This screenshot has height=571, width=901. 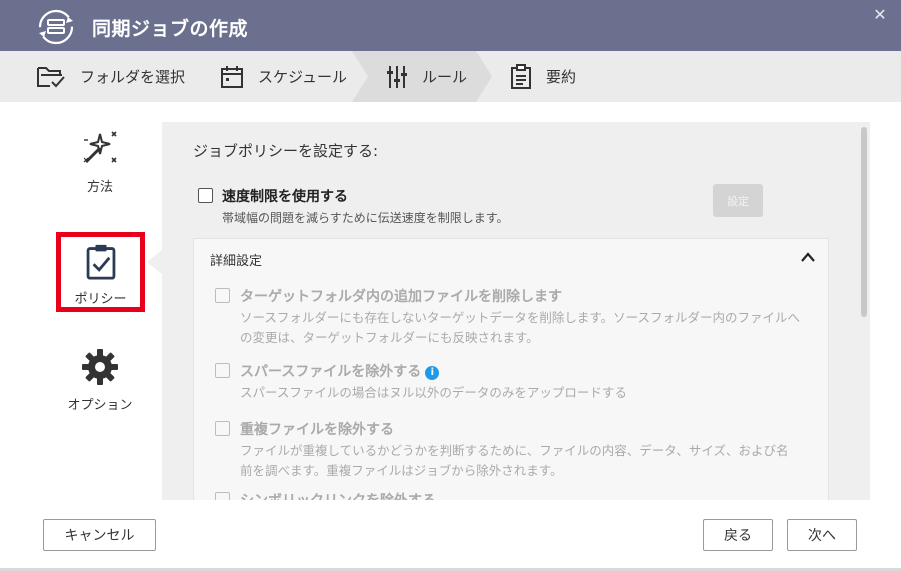 I want to click on sidebar-item-method: 方法, so click(x=100, y=161).